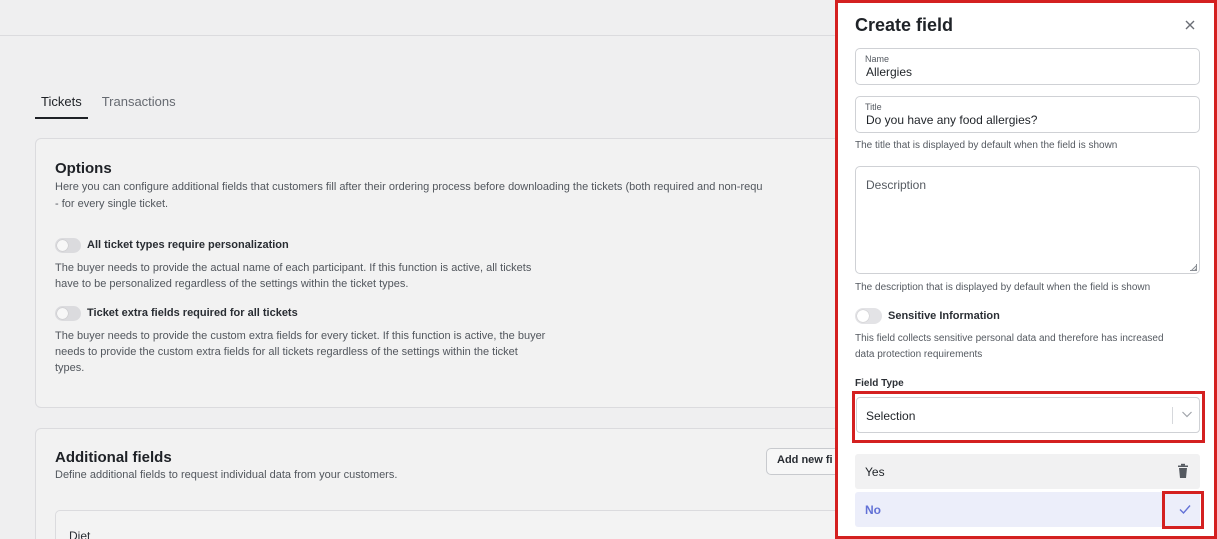 Image resolution: width=1217 pixels, height=539 pixels. I want to click on option-row-no: No, so click(1027, 509).